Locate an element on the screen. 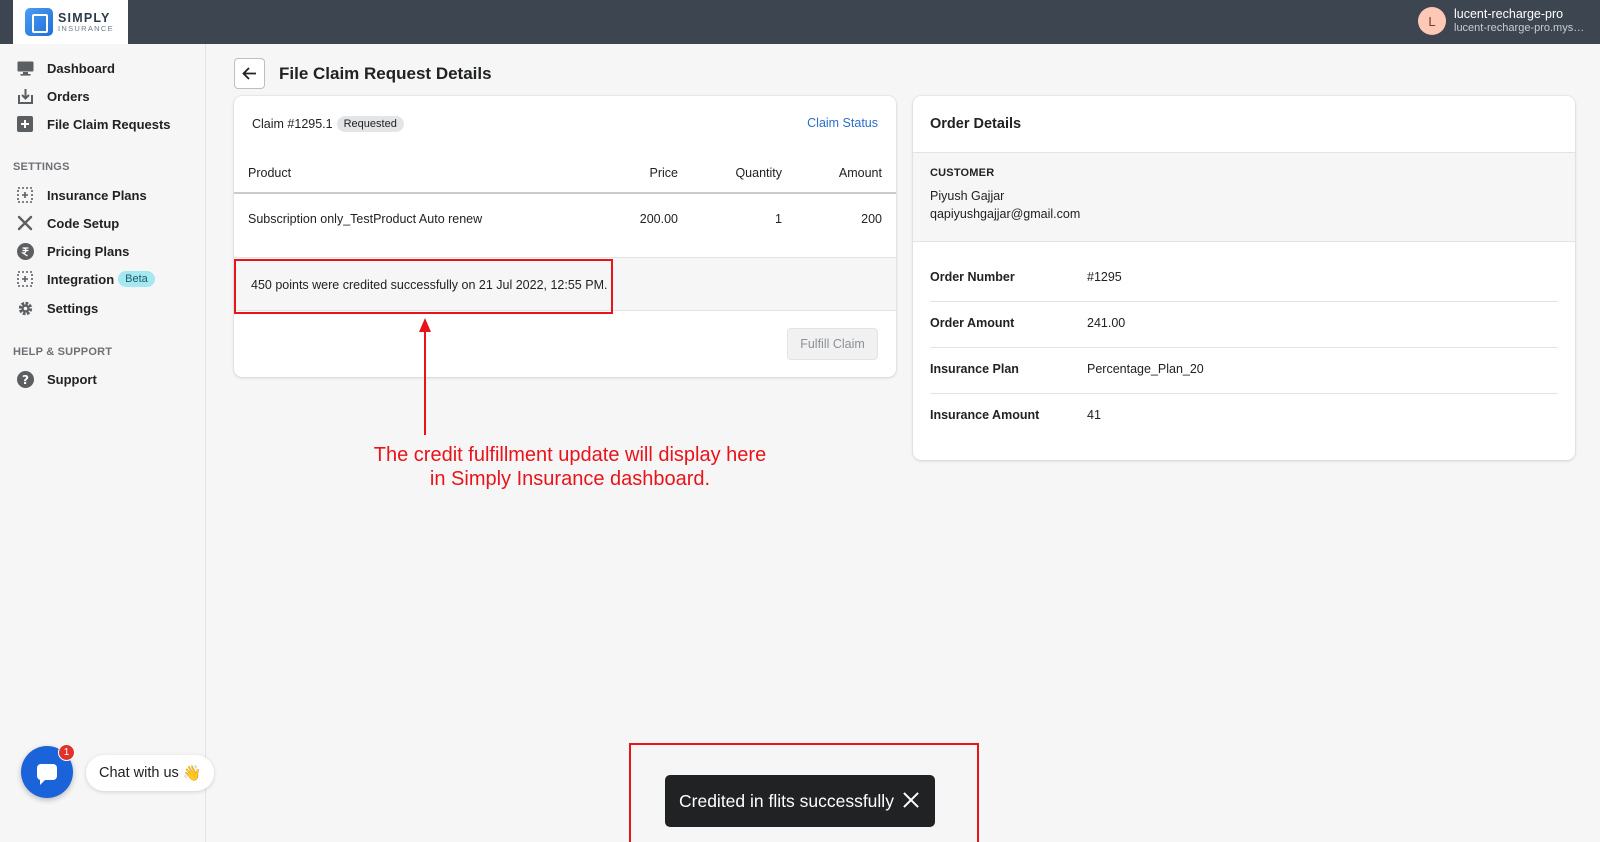 This screenshot has height=842, width=1600. toast-message: Credited in flits successfully is located at coordinates (786, 800).